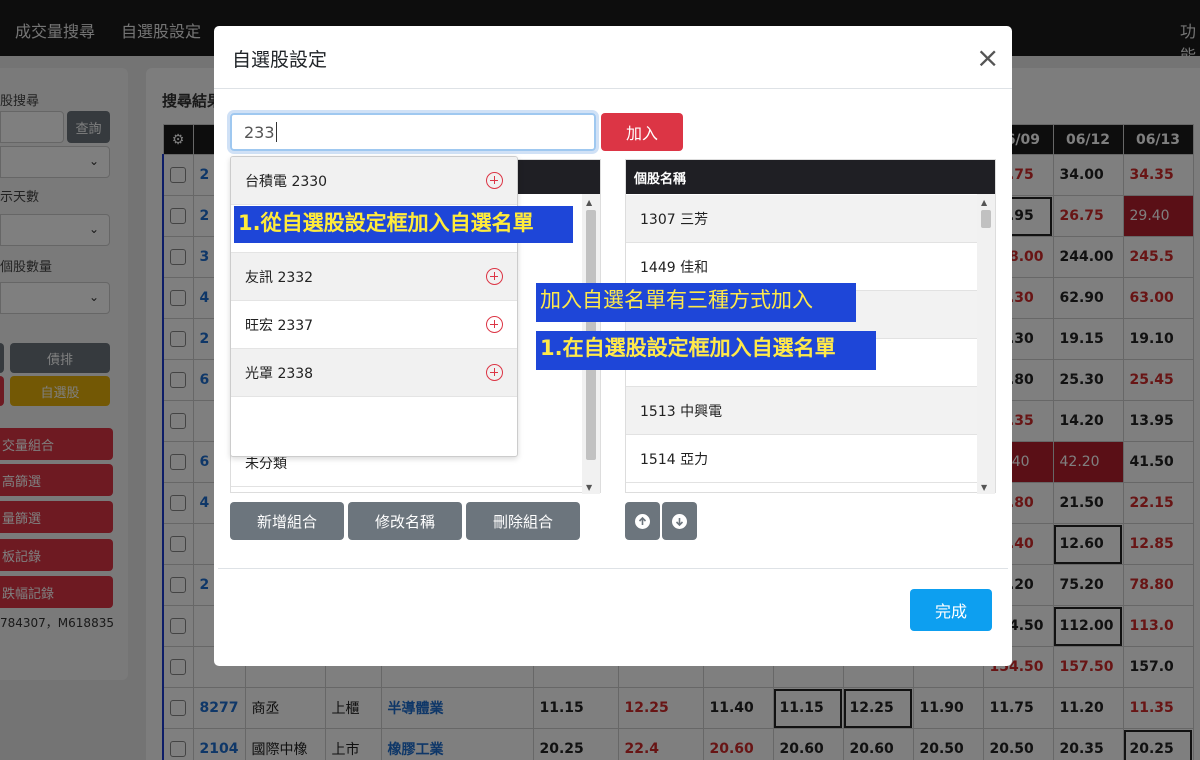  I want to click on done-button: 完成, so click(951, 610).